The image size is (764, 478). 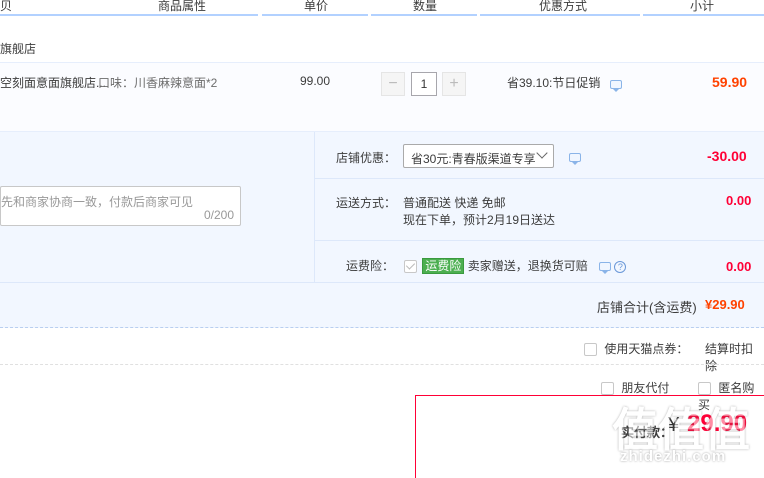 What do you see at coordinates (702, 6) in the screenshot?
I see `header-subtotal: 小计` at bounding box center [702, 6].